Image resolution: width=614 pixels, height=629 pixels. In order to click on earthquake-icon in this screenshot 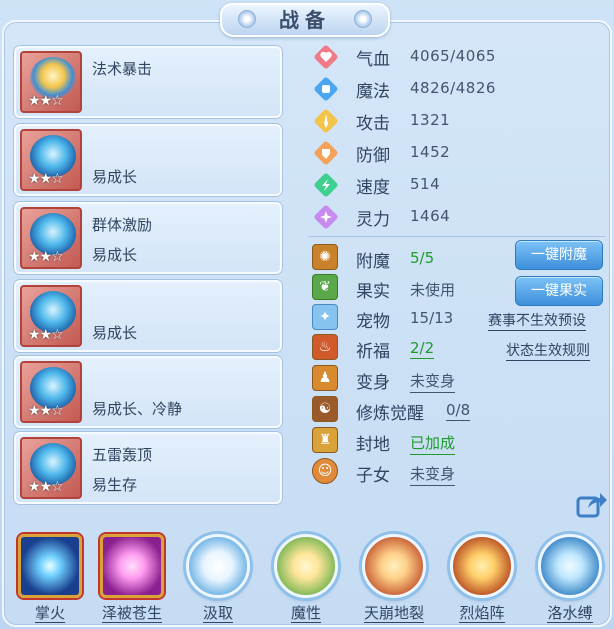, I will do `click(394, 566)`.